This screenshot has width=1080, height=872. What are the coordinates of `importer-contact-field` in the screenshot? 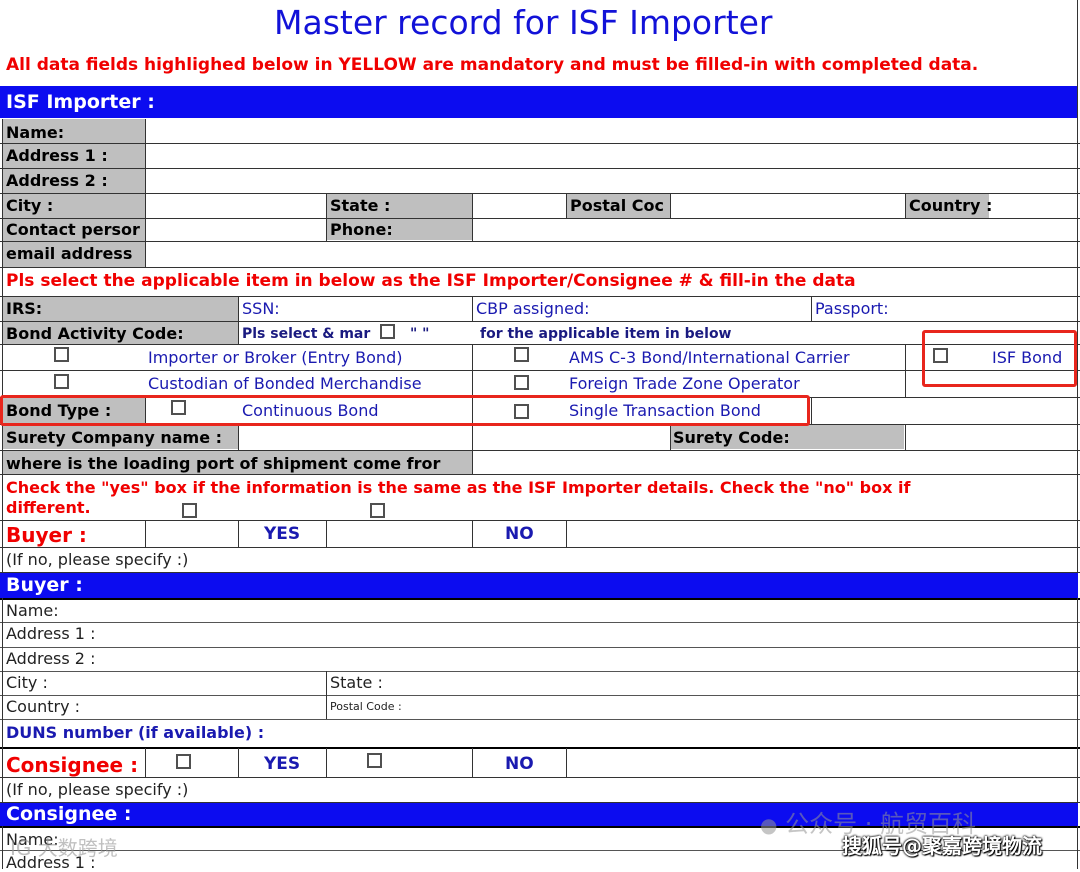 It's located at (236, 230).